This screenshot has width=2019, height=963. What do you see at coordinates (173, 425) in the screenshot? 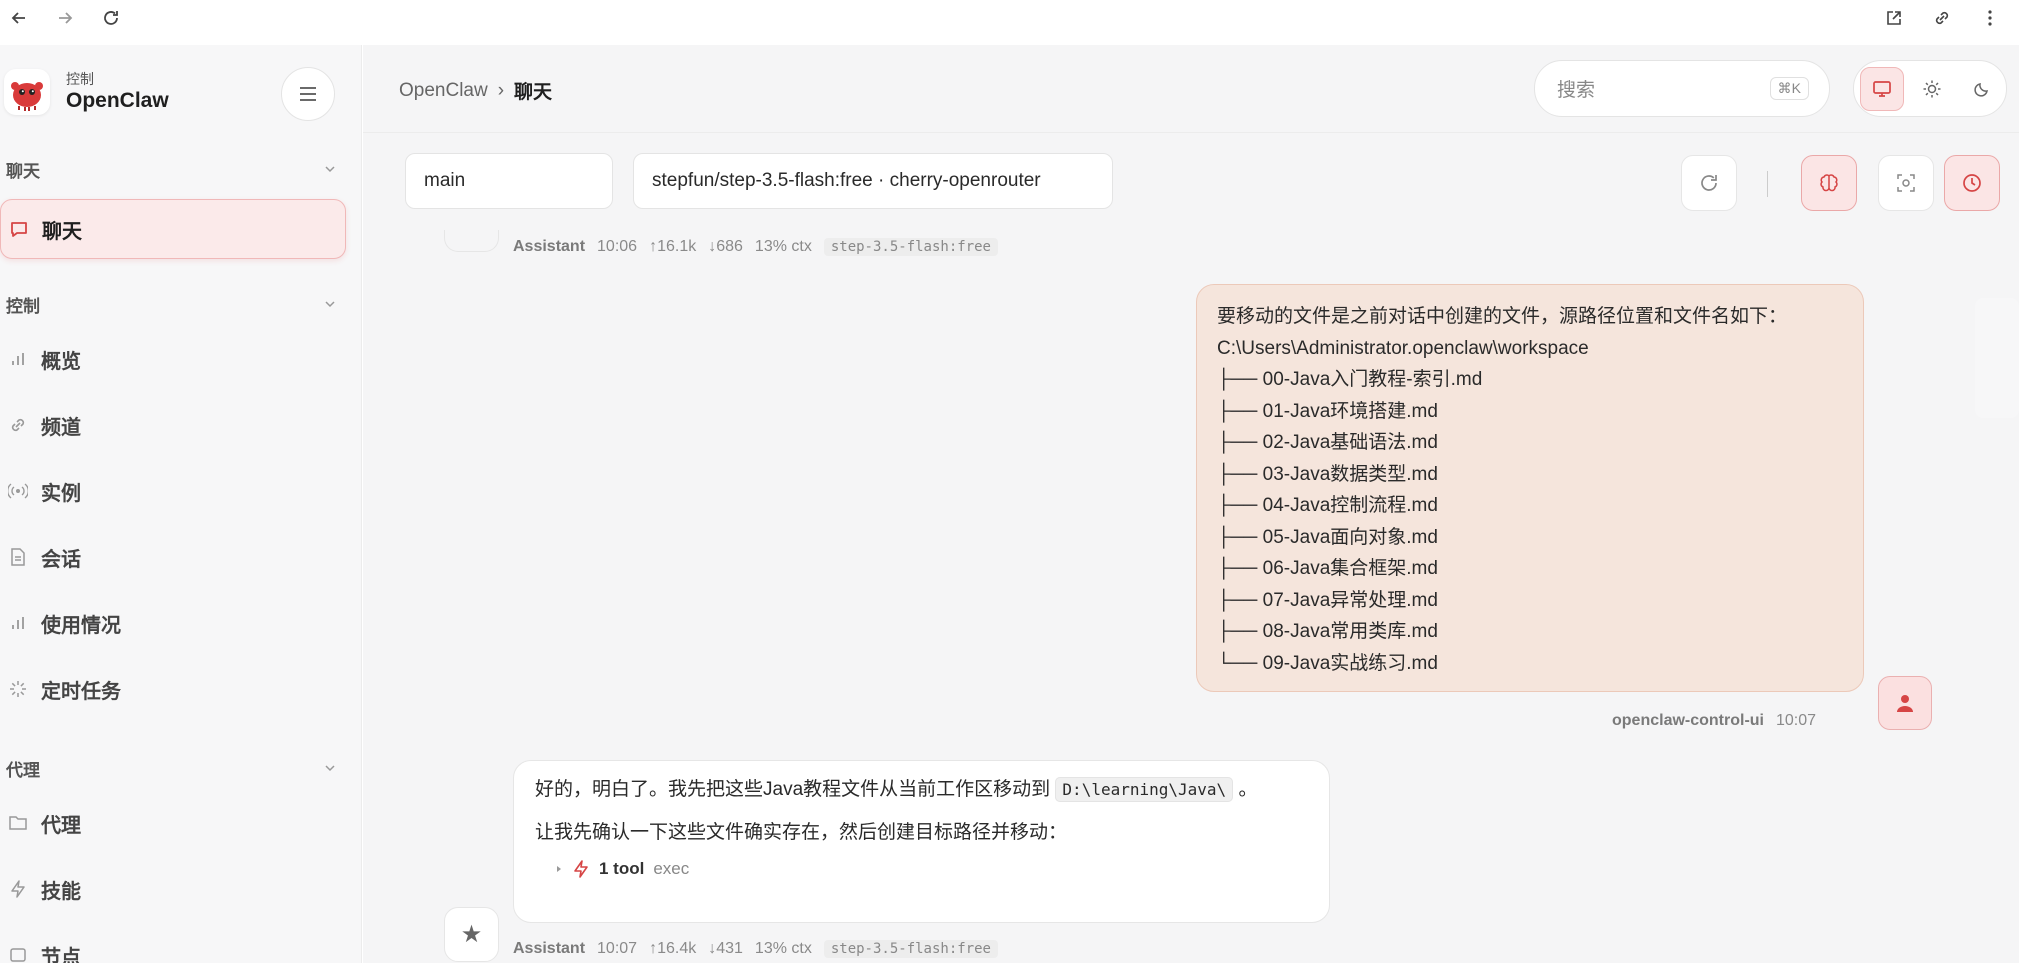
I see `sidebar-item-channels: 频道` at bounding box center [173, 425].